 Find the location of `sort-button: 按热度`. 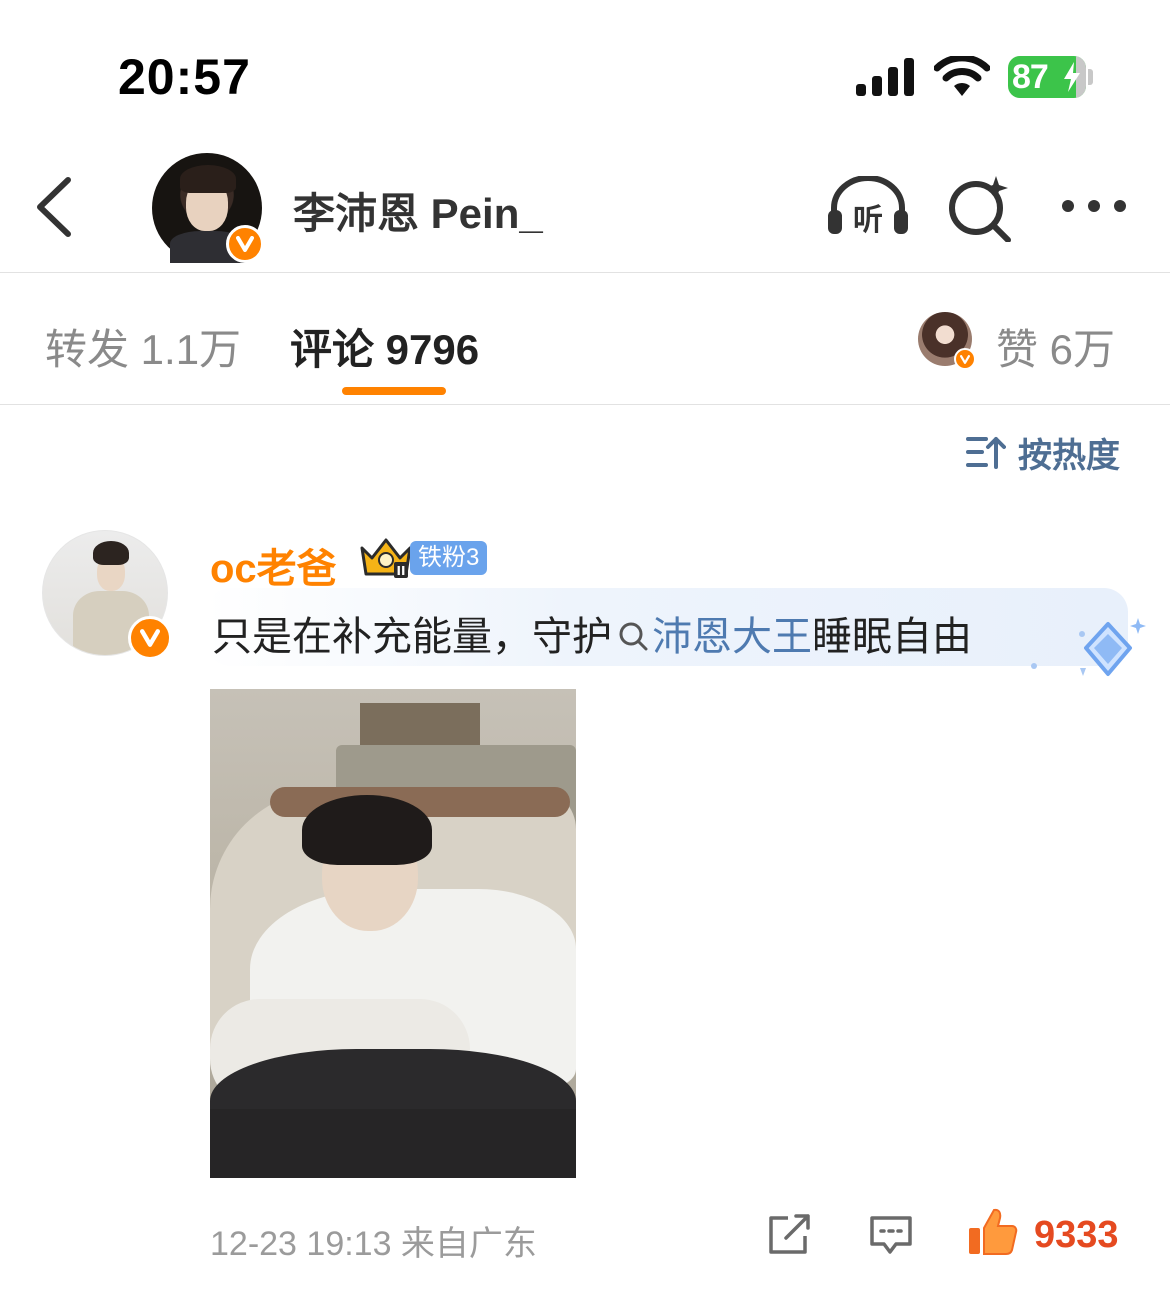

sort-button: 按热度 is located at coordinates (1043, 452).